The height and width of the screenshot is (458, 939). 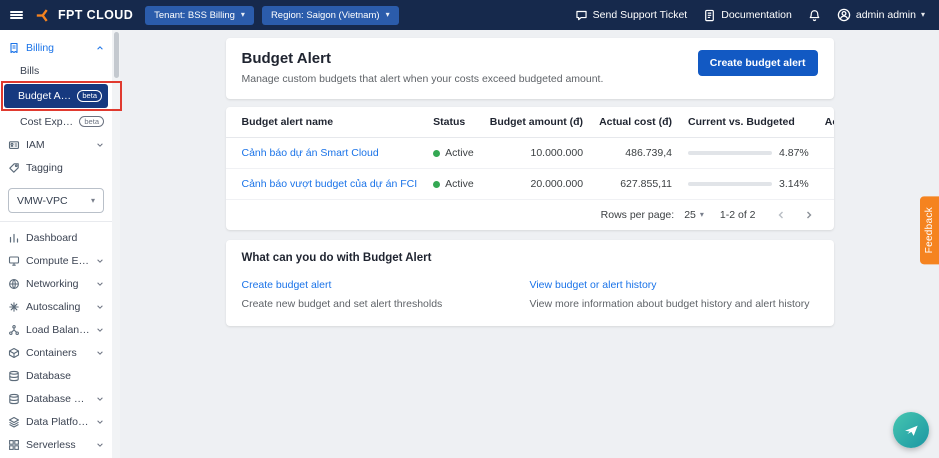 What do you see at coordinates (330, 15) in the screenshot?
I see `region-selector: Region: Saigon (Vietnam) ▾` at bounding box center [330, 15].